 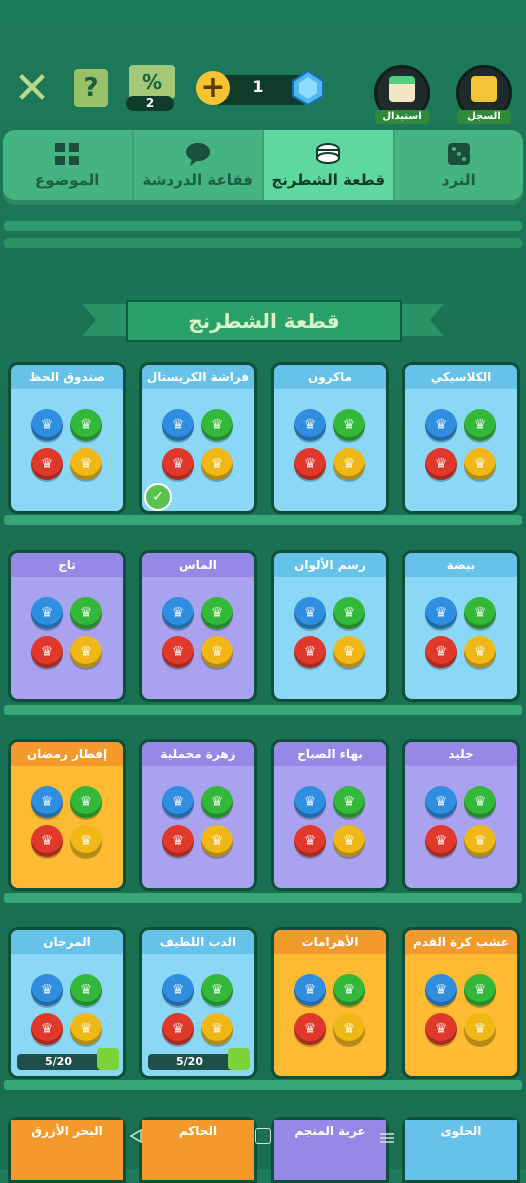 I want to click on piece-card: جليد ♛ ♛ ♛ ♛, so click(x=461, y=815).